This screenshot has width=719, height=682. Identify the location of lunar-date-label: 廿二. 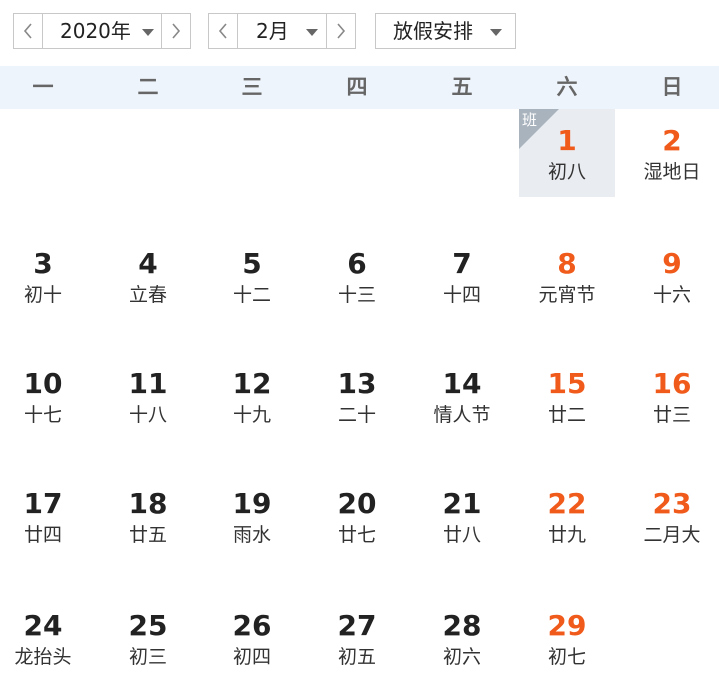
(566, 415).